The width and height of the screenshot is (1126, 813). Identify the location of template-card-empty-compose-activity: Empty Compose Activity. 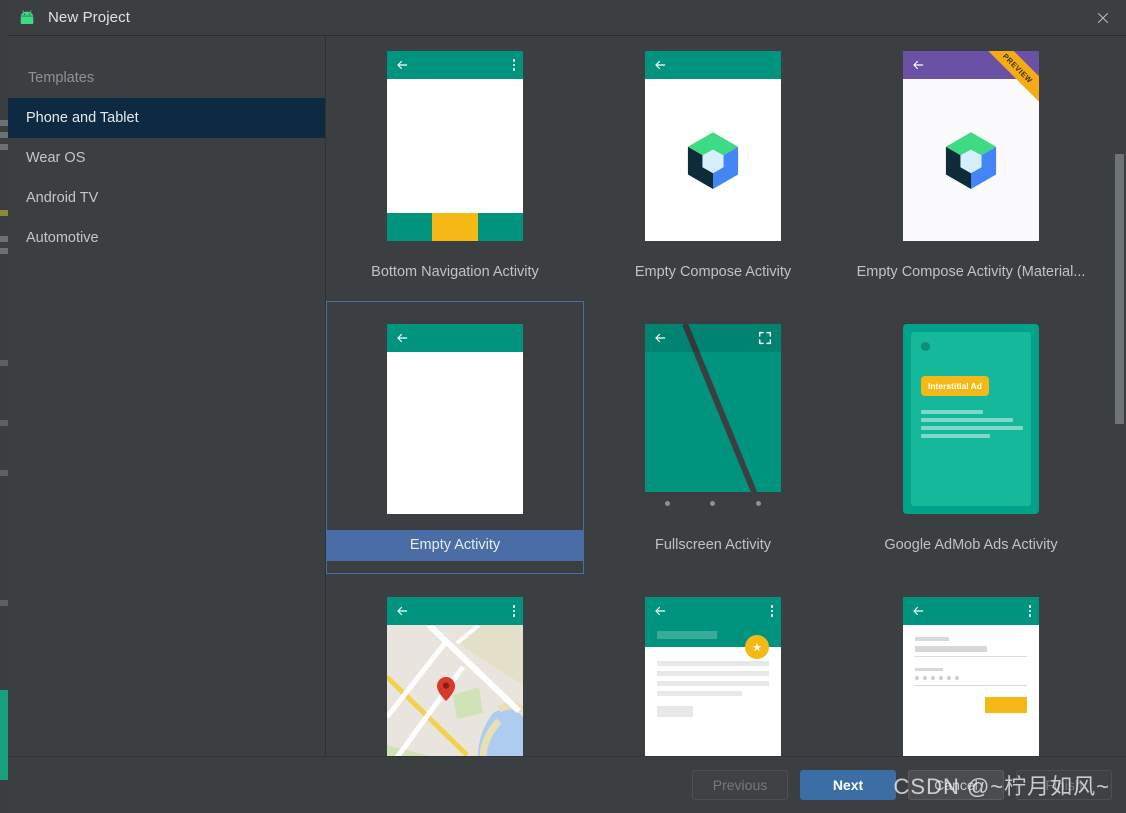
(713, 168).